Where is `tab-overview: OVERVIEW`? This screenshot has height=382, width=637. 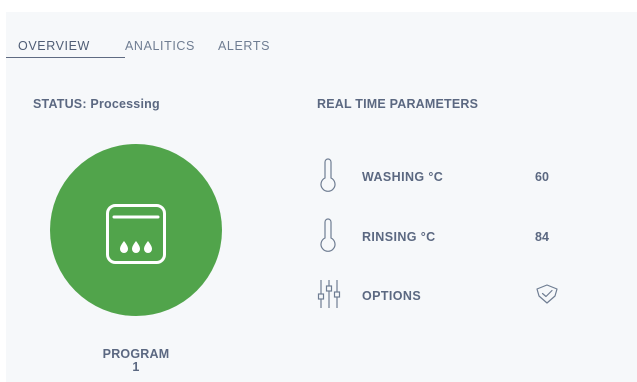
tab-overview: OVERVIEW is located at coordinates (54, 46).